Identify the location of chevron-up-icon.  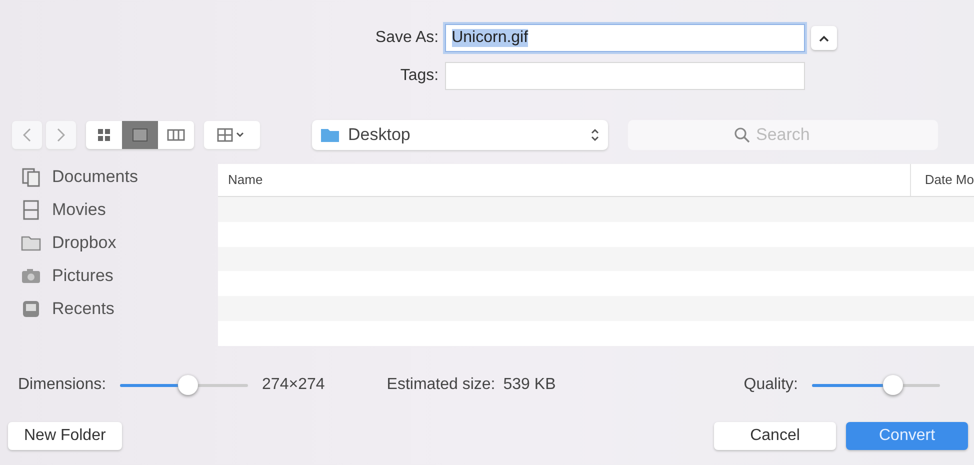
(823, 38).